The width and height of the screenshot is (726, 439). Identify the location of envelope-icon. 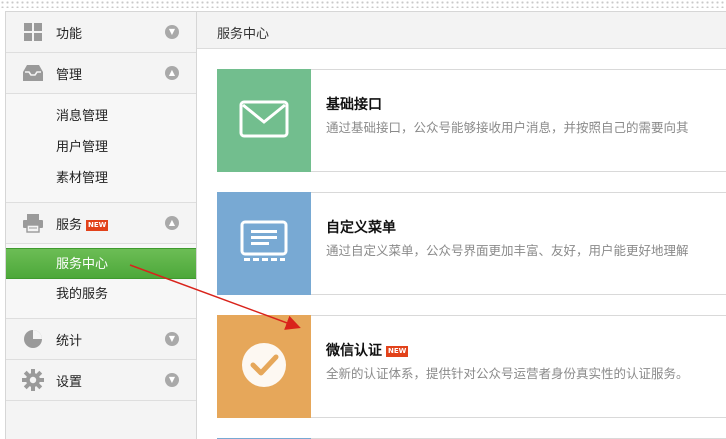
(264, 121).